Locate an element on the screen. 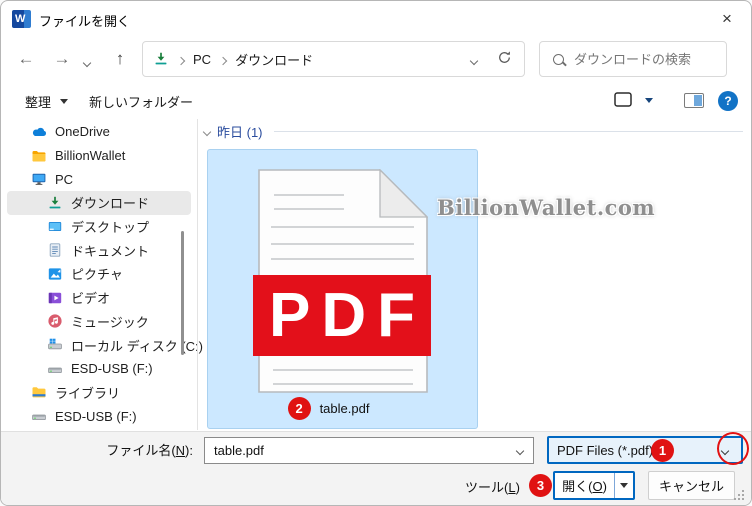 The image size is (752, 506). filetype-combobox: PDF Files (*.pdf) 1 is located at coordinates (645, 450).